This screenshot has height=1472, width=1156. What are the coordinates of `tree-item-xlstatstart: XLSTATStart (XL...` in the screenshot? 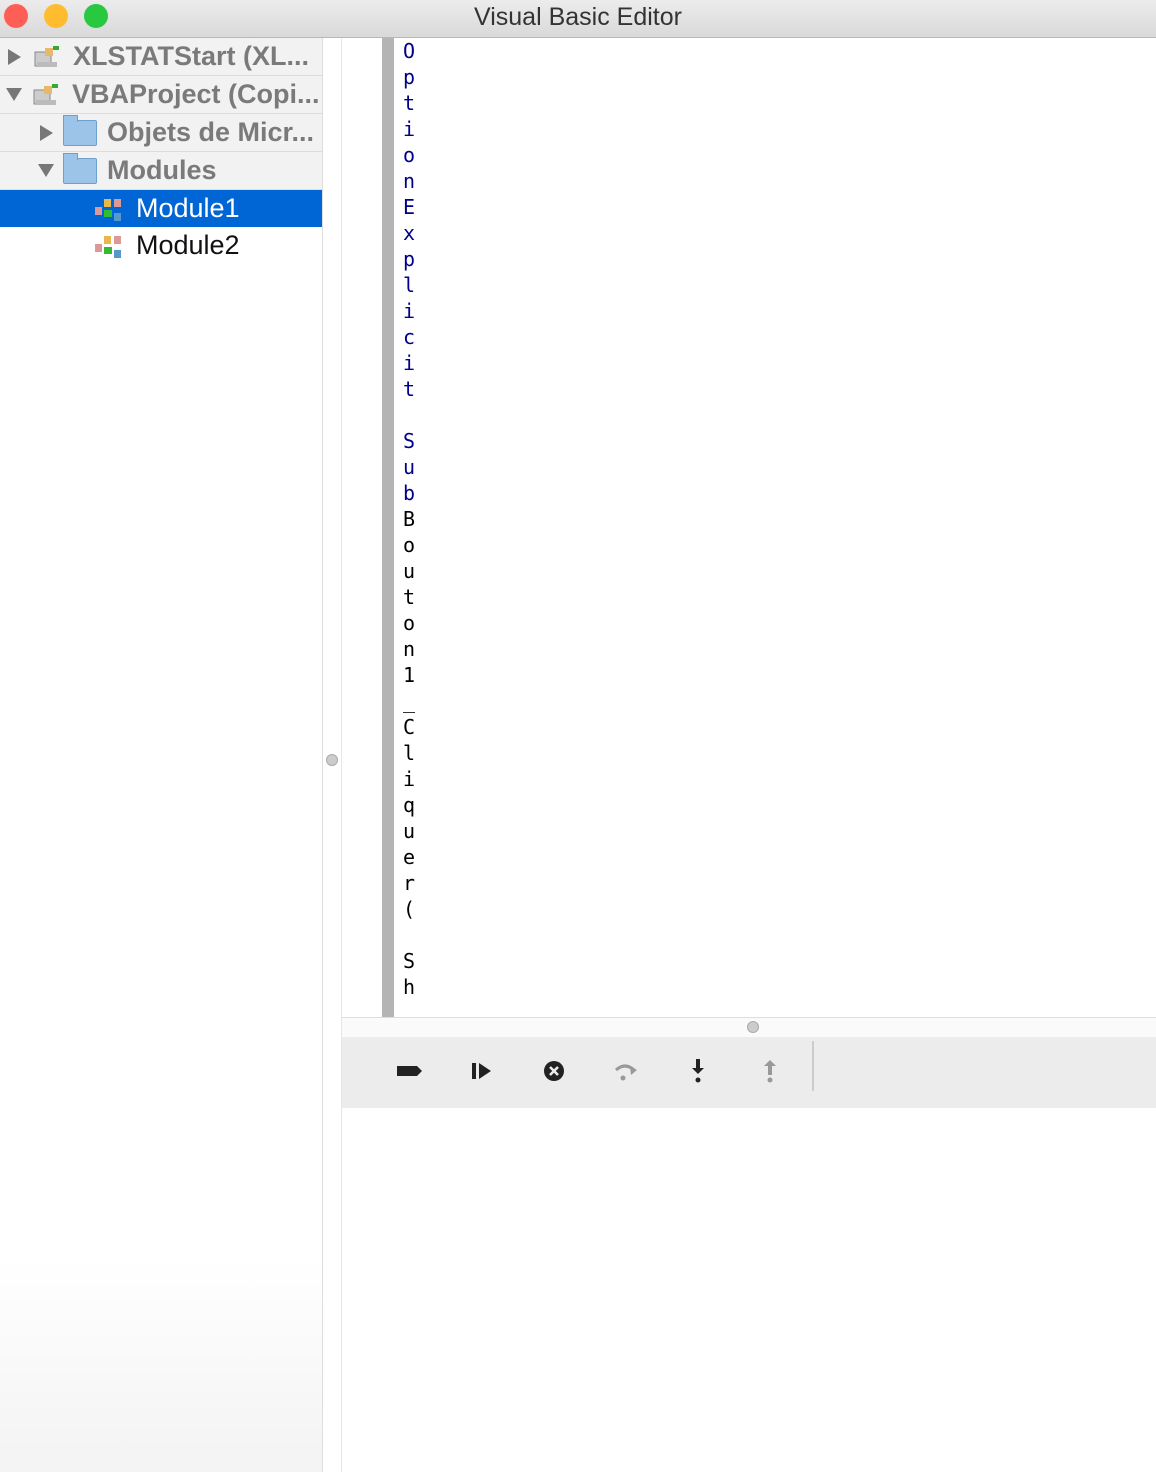 It's located at (161, 57).